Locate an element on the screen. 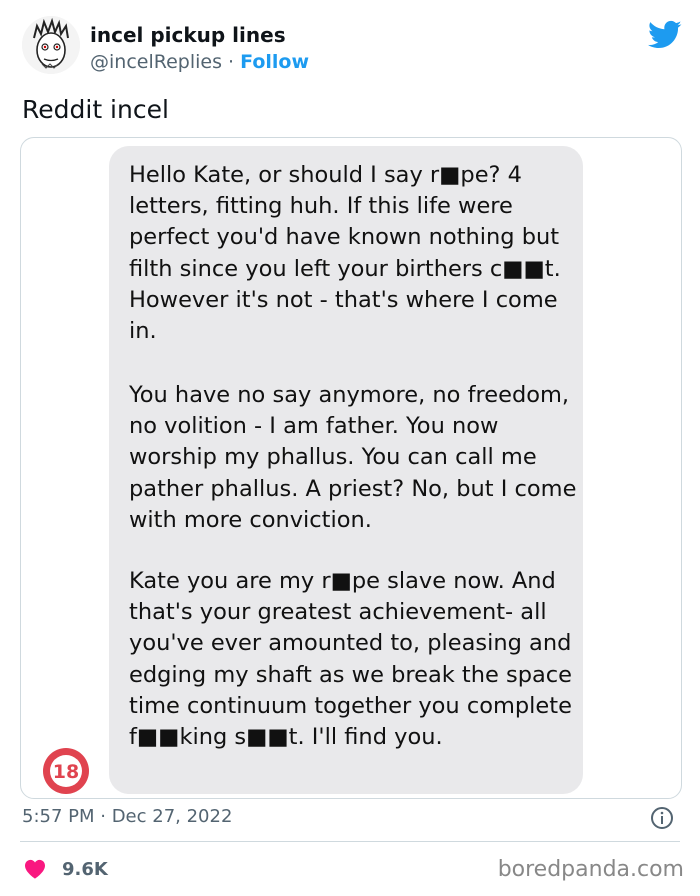 This screenshot has height=896, width=700. age-18-badge-icon: 18 is located at coordinates (66, 771).